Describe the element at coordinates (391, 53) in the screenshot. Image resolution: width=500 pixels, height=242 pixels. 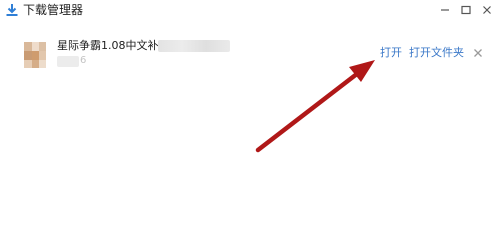
I see `open-file-link: 打开` at that location.